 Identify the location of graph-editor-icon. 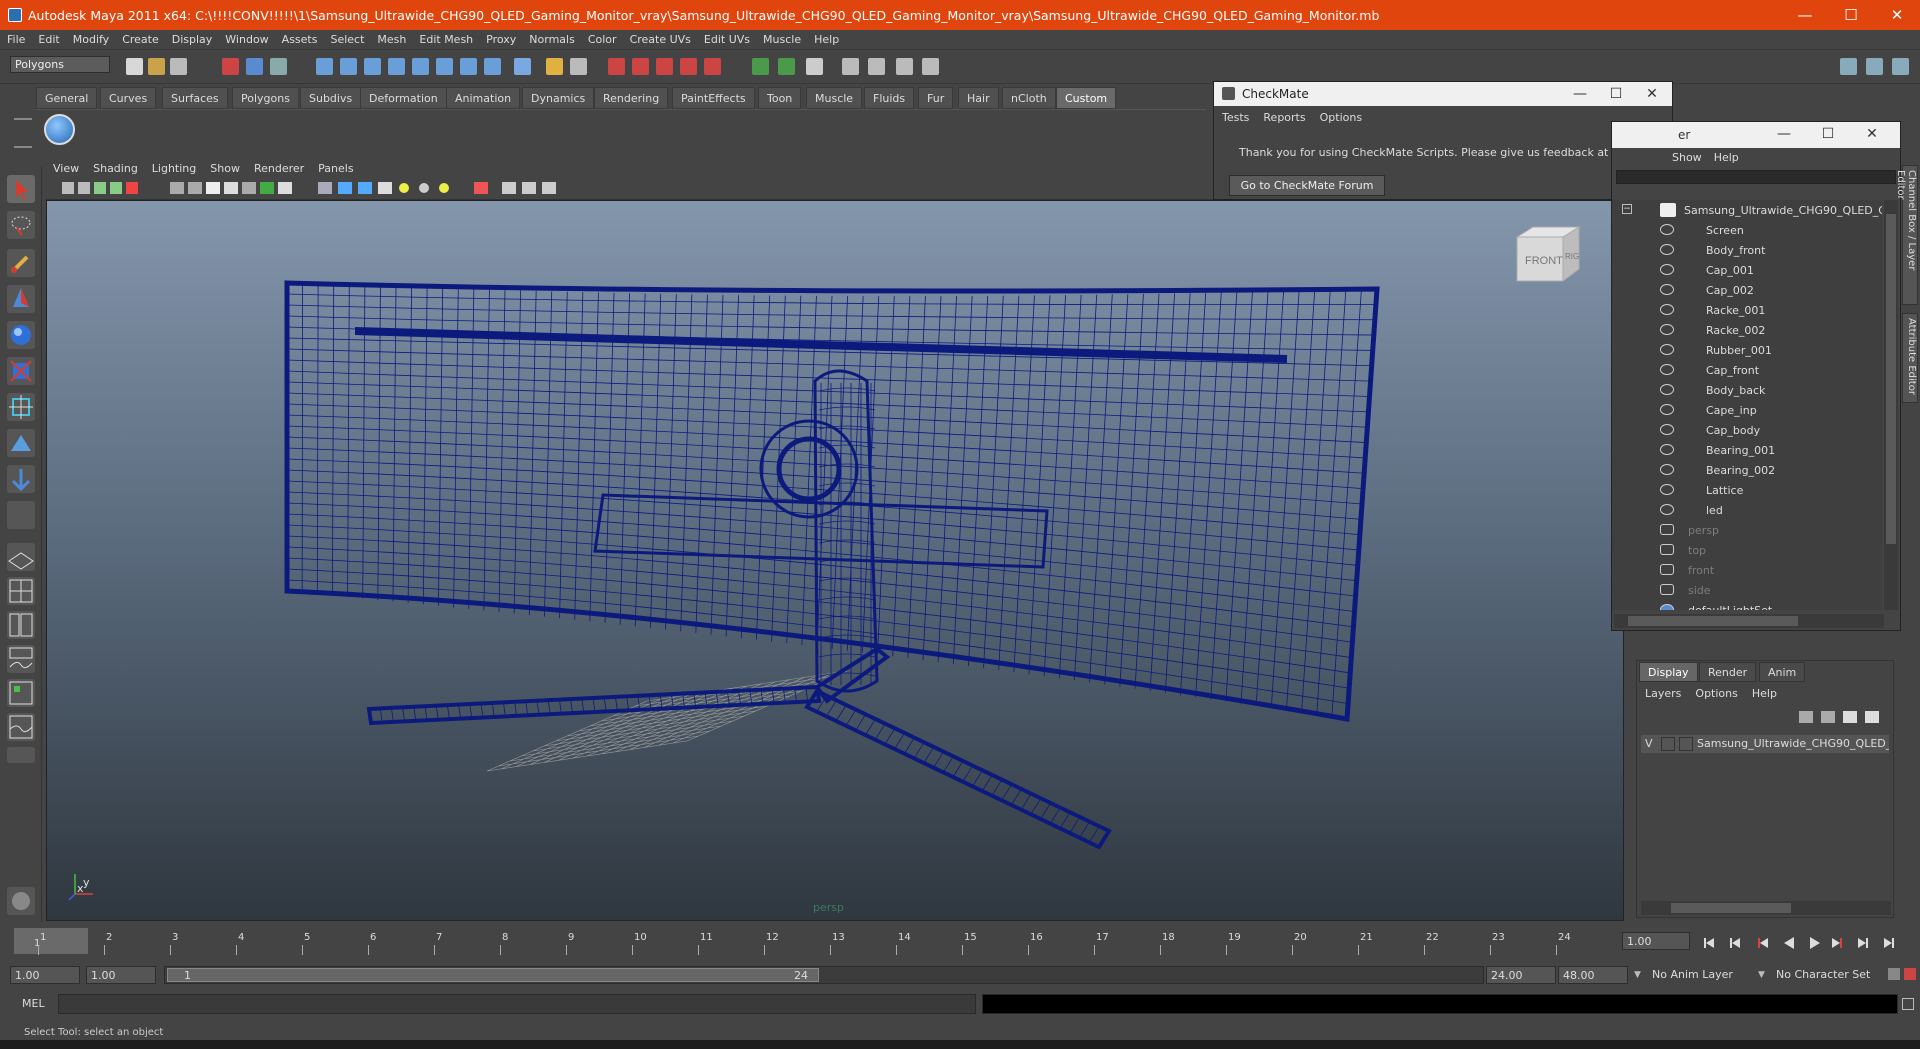
(930, 66).